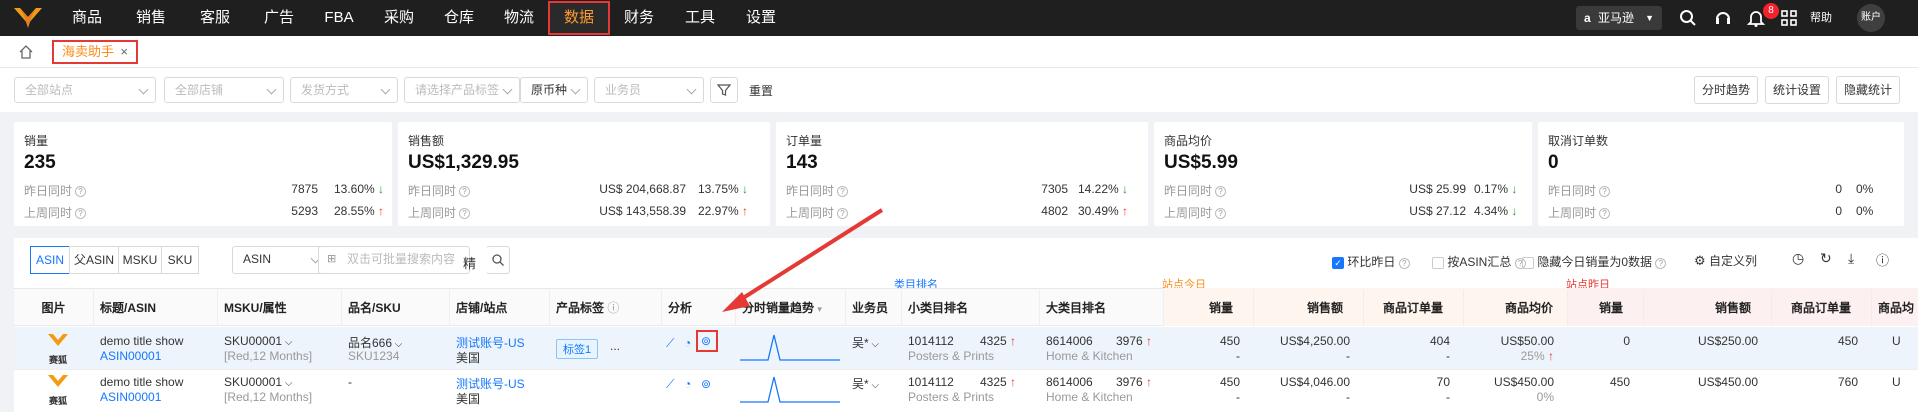  What do you see at coordinates (554, 90) in the screenshot?
I see `currency-select: 原币种` at bounding box center [554, 90].